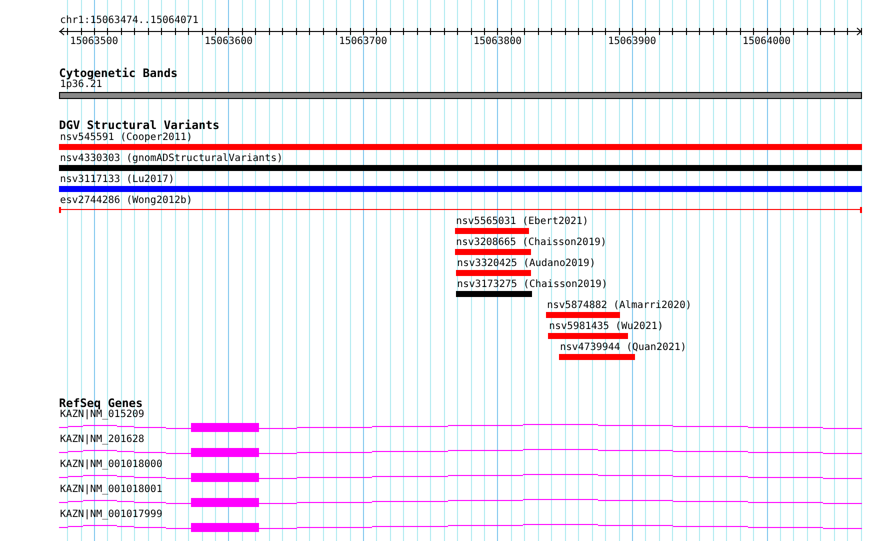  I want to click on gene-label: KAZN|NM_015209, so click(102, 415).